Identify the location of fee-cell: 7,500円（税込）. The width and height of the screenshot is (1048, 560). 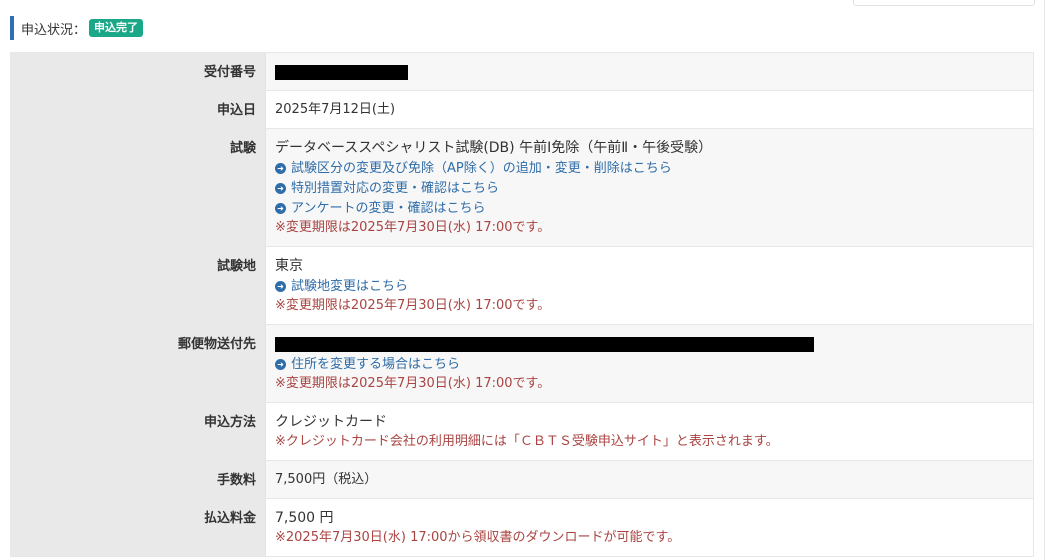
(649, 479).